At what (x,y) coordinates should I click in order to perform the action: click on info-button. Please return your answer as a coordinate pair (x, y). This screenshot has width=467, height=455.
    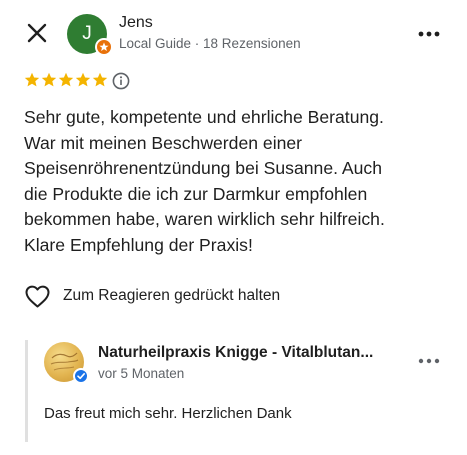
    Looking at the image, I should click on (121, 81).